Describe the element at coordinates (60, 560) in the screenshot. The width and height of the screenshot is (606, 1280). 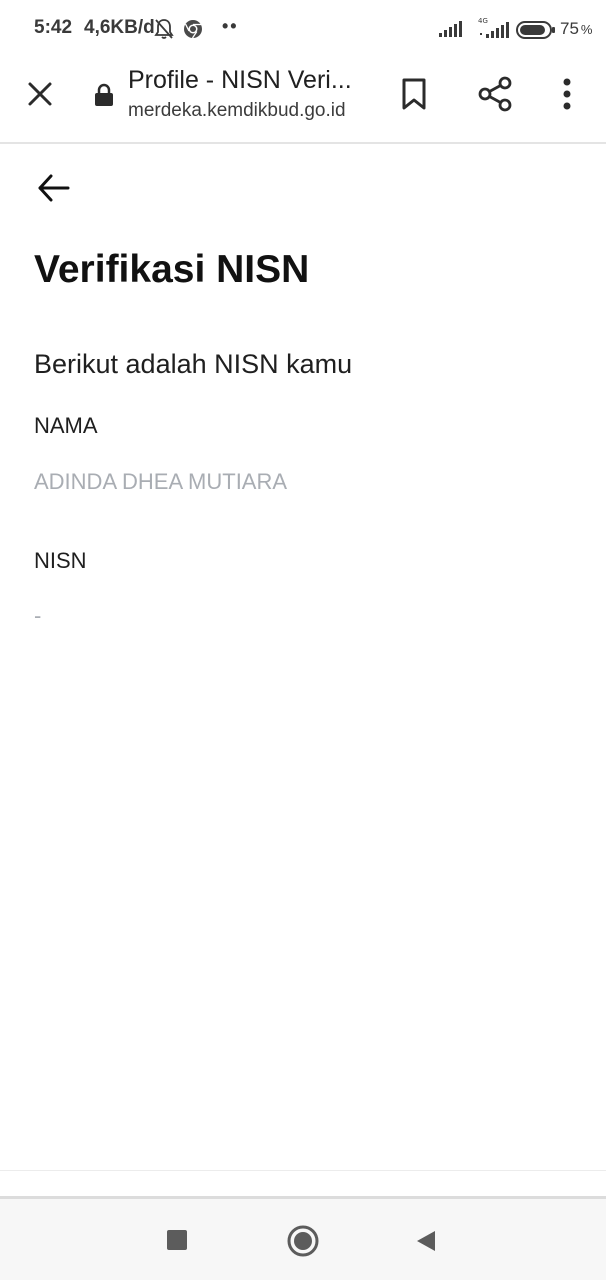
I see `field-label-nisn: NISN` at that location.